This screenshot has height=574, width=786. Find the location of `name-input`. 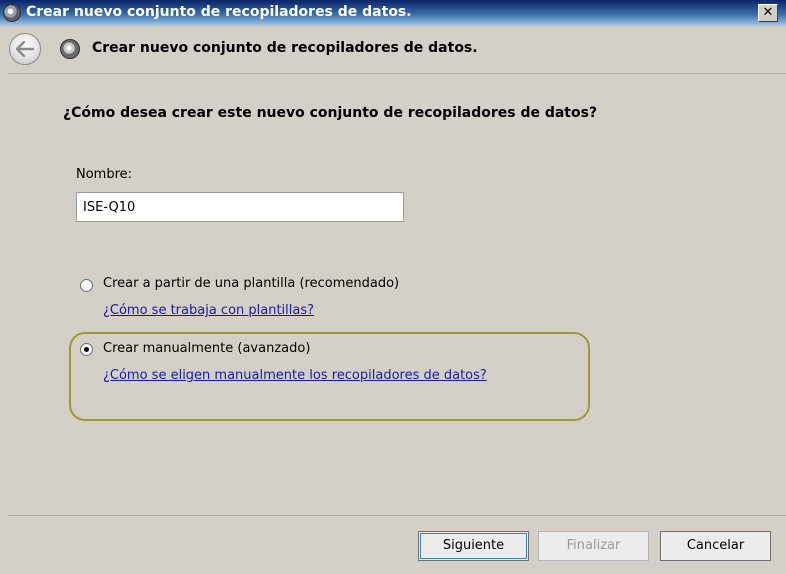

name-input is located at coordinates (240, 207).